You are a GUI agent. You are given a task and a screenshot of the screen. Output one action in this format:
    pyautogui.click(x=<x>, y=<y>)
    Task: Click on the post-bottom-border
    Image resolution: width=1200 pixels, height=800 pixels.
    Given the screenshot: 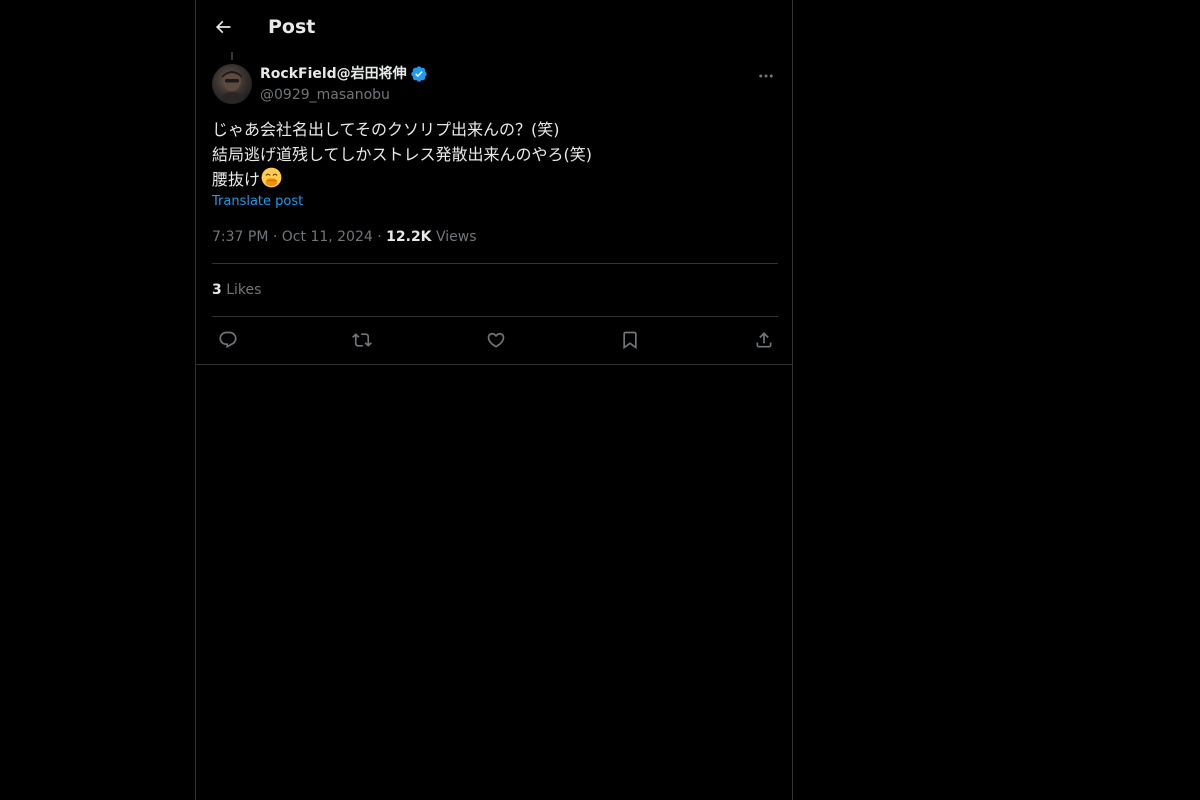 What is the action you would take?
    pyautogui.click(x=494, y=364)
    